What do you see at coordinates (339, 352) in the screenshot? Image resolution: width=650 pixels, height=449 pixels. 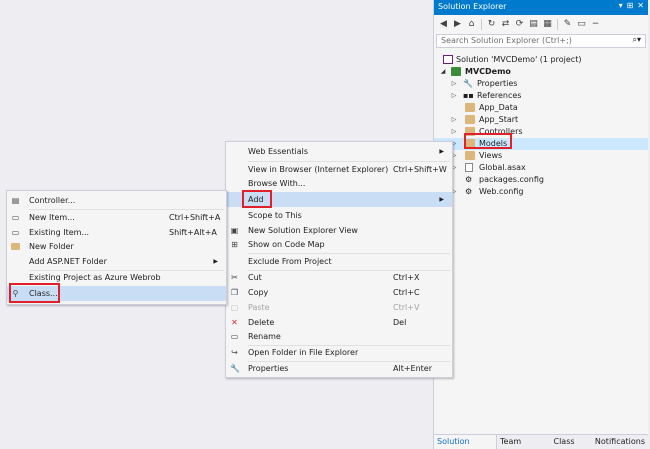 I see `menu-item-open-folder: ↪ Open Folder in File Explorer` at bounding box center [339, 352].